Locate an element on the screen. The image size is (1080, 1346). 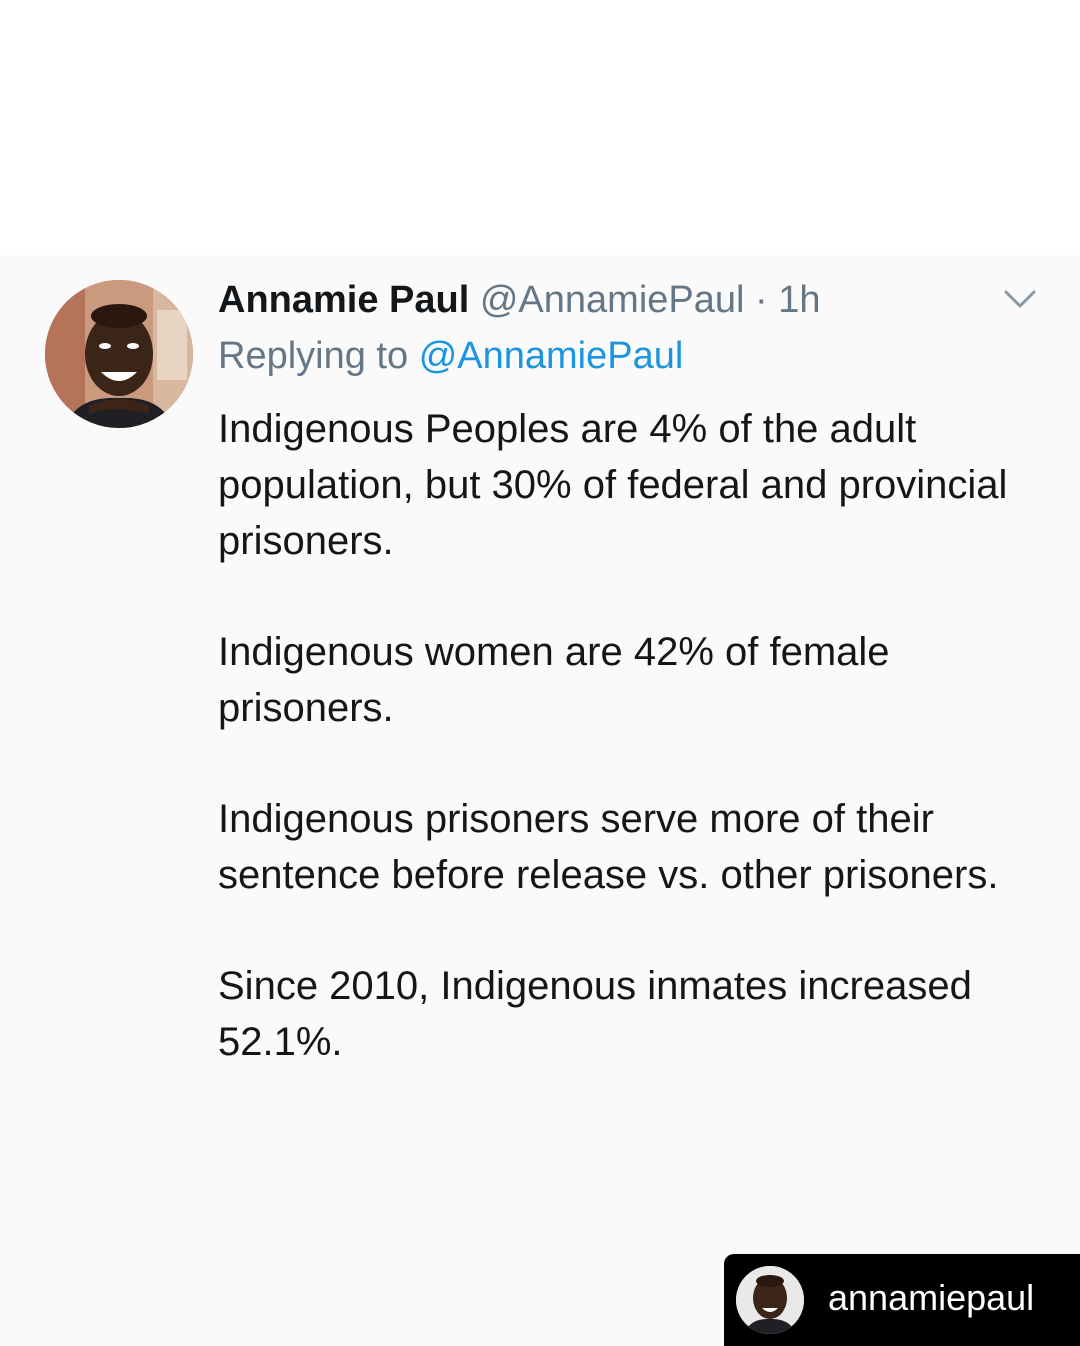
tweet-timestamp: 1h is located at coordinates (799, 300).